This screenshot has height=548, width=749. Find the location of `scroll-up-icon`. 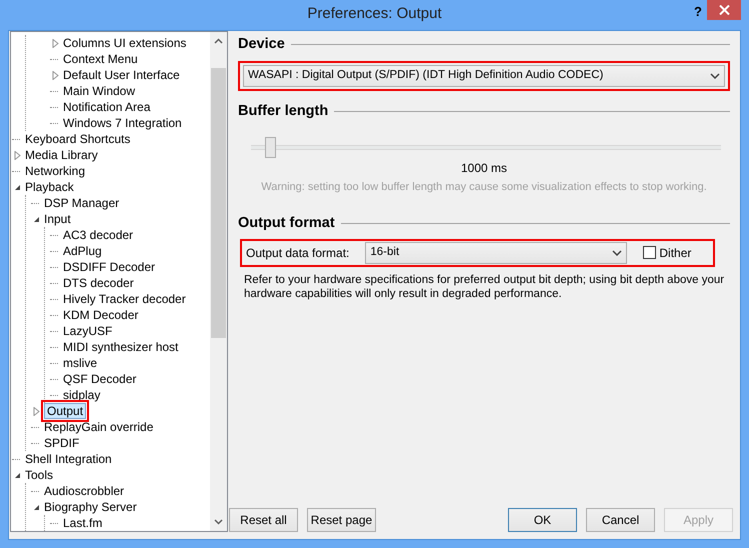

scroll-up-icon is located at coordinates (218, 41).